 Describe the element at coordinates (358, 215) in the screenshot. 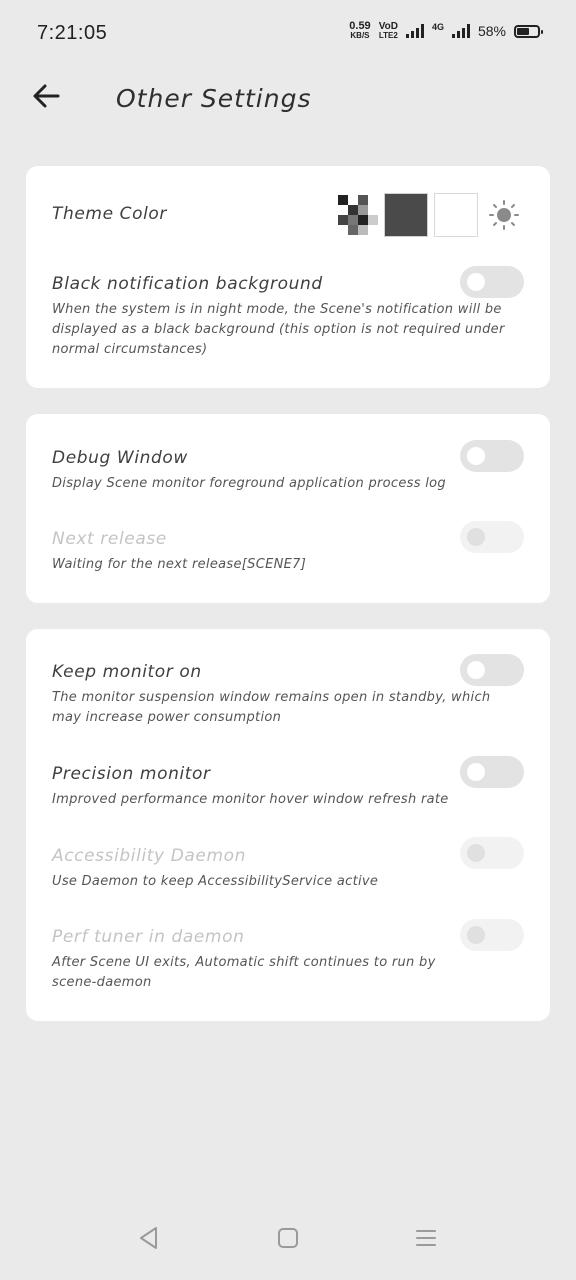

I see `theme-option-checker` at that location.